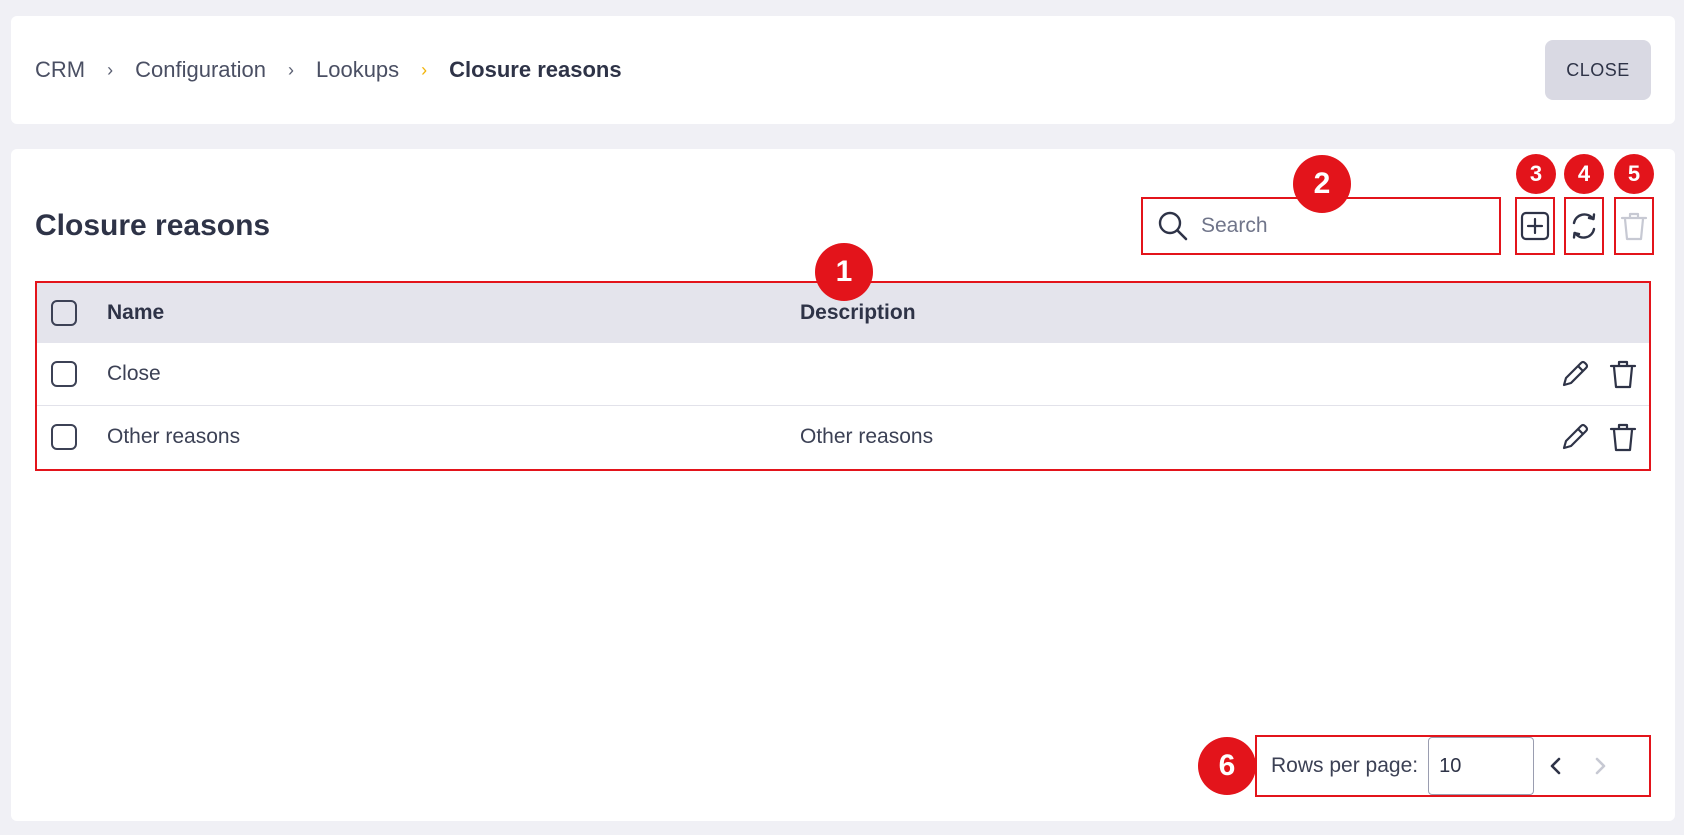 Image resolution: width=1684 pixels, height=835 pixels. Describe the element at coordinates (174, 436) in the screenshot. I see `row-name: Other reasons` at that location.